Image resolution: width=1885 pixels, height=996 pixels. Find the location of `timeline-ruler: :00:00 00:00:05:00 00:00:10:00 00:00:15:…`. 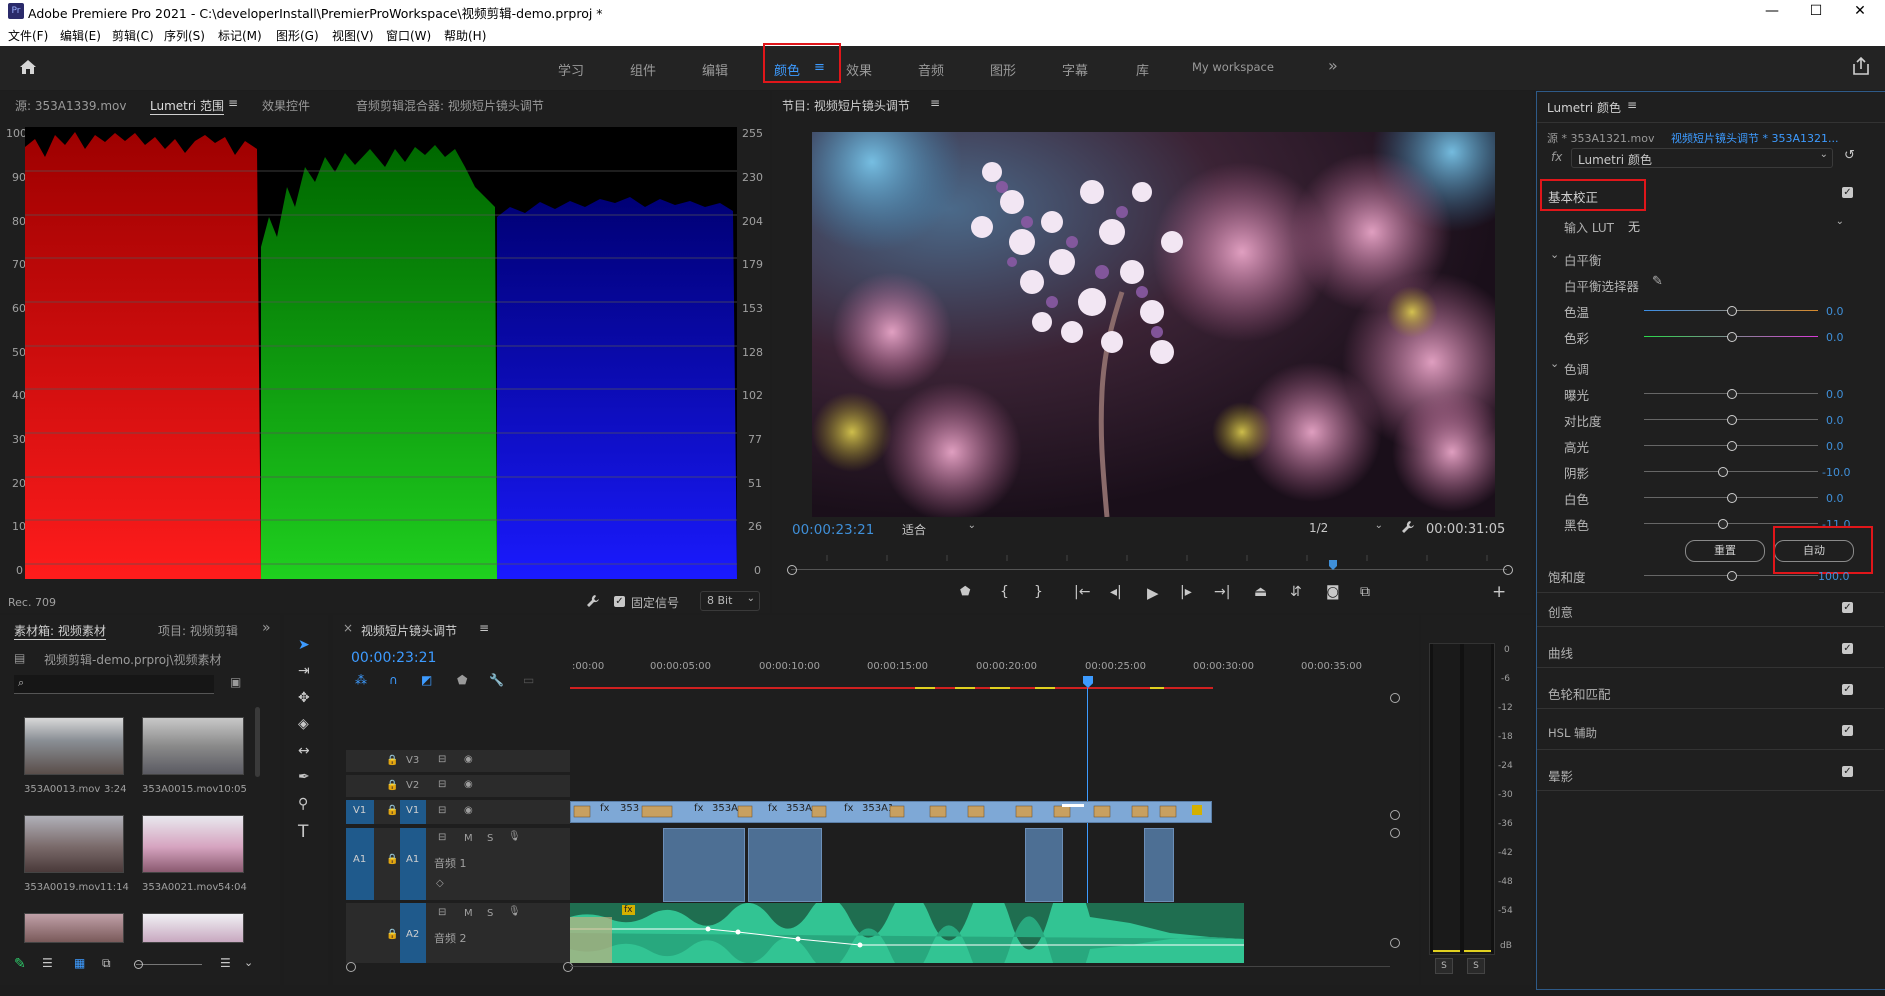

timeline-ruler: :00:00 00:00:05:00 00:00:10:00 00:00:15:… is located at coordinates (985, 678).